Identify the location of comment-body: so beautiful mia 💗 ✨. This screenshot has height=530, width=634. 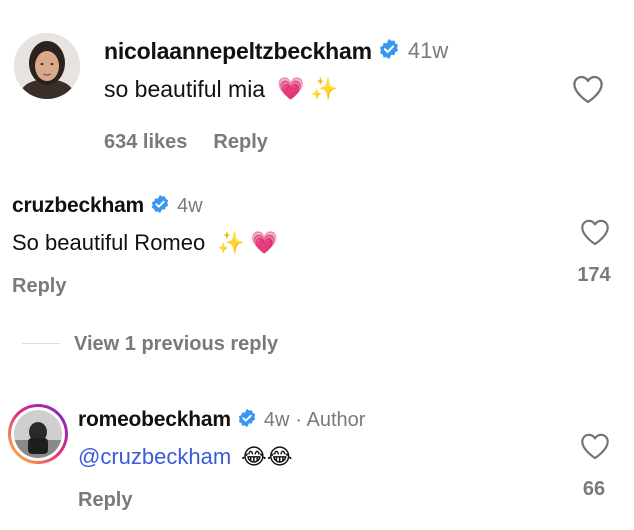
(221, 89).